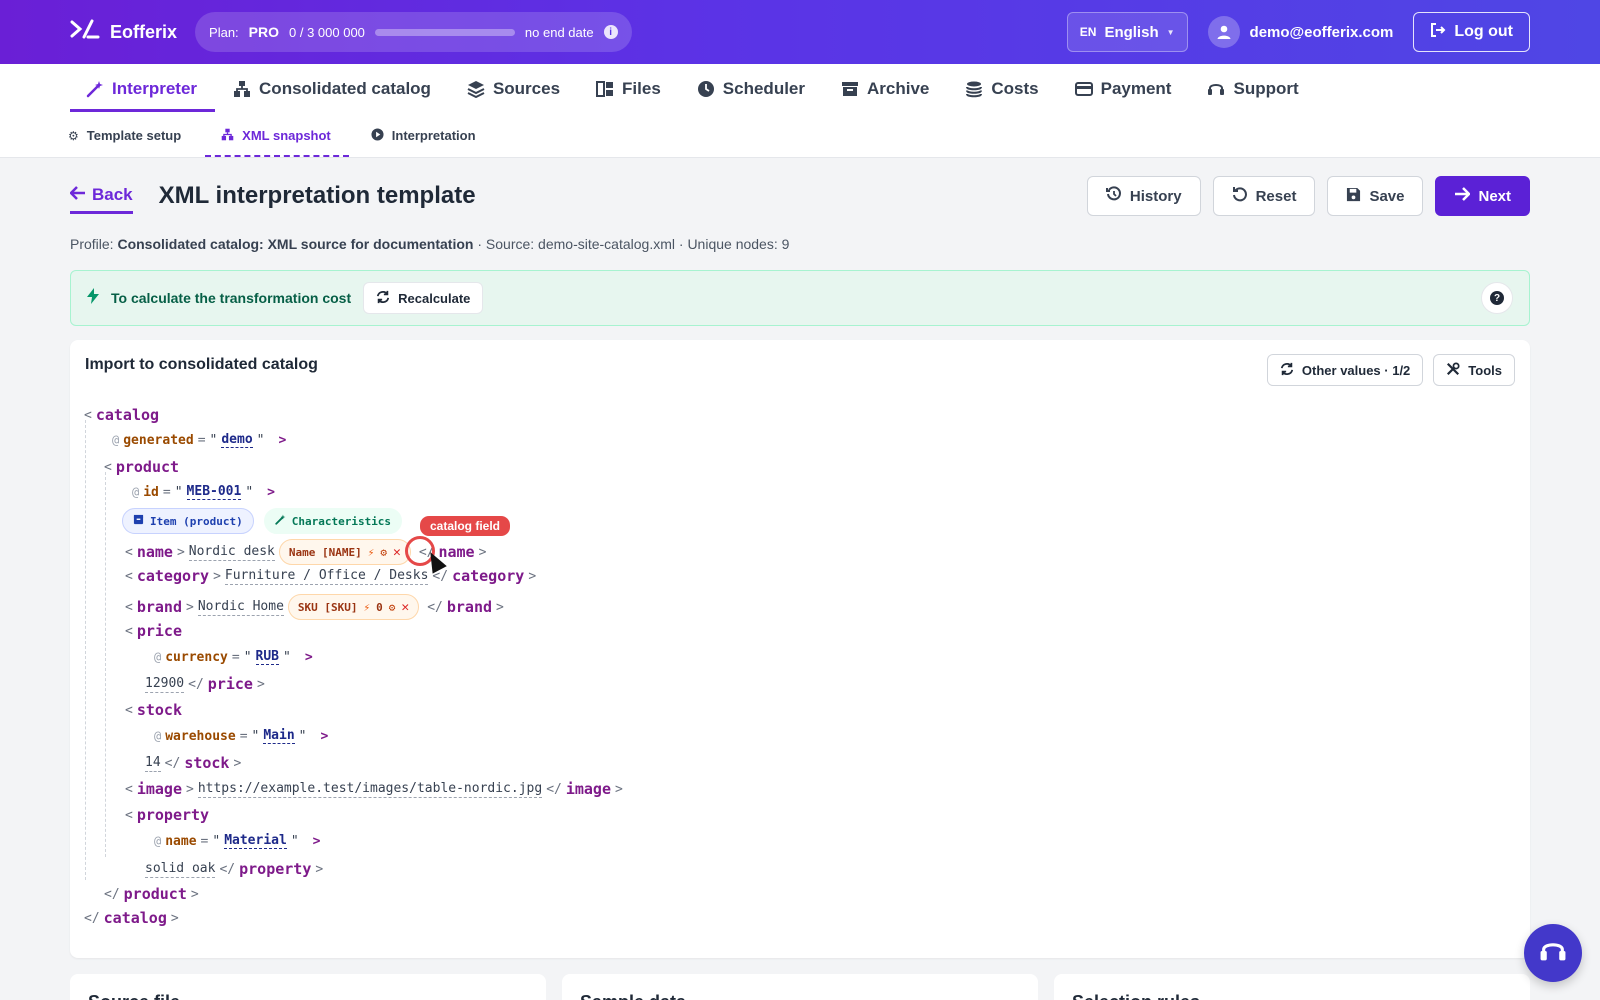  I want to click on attr-value: MEB-001, so click(214, 492).